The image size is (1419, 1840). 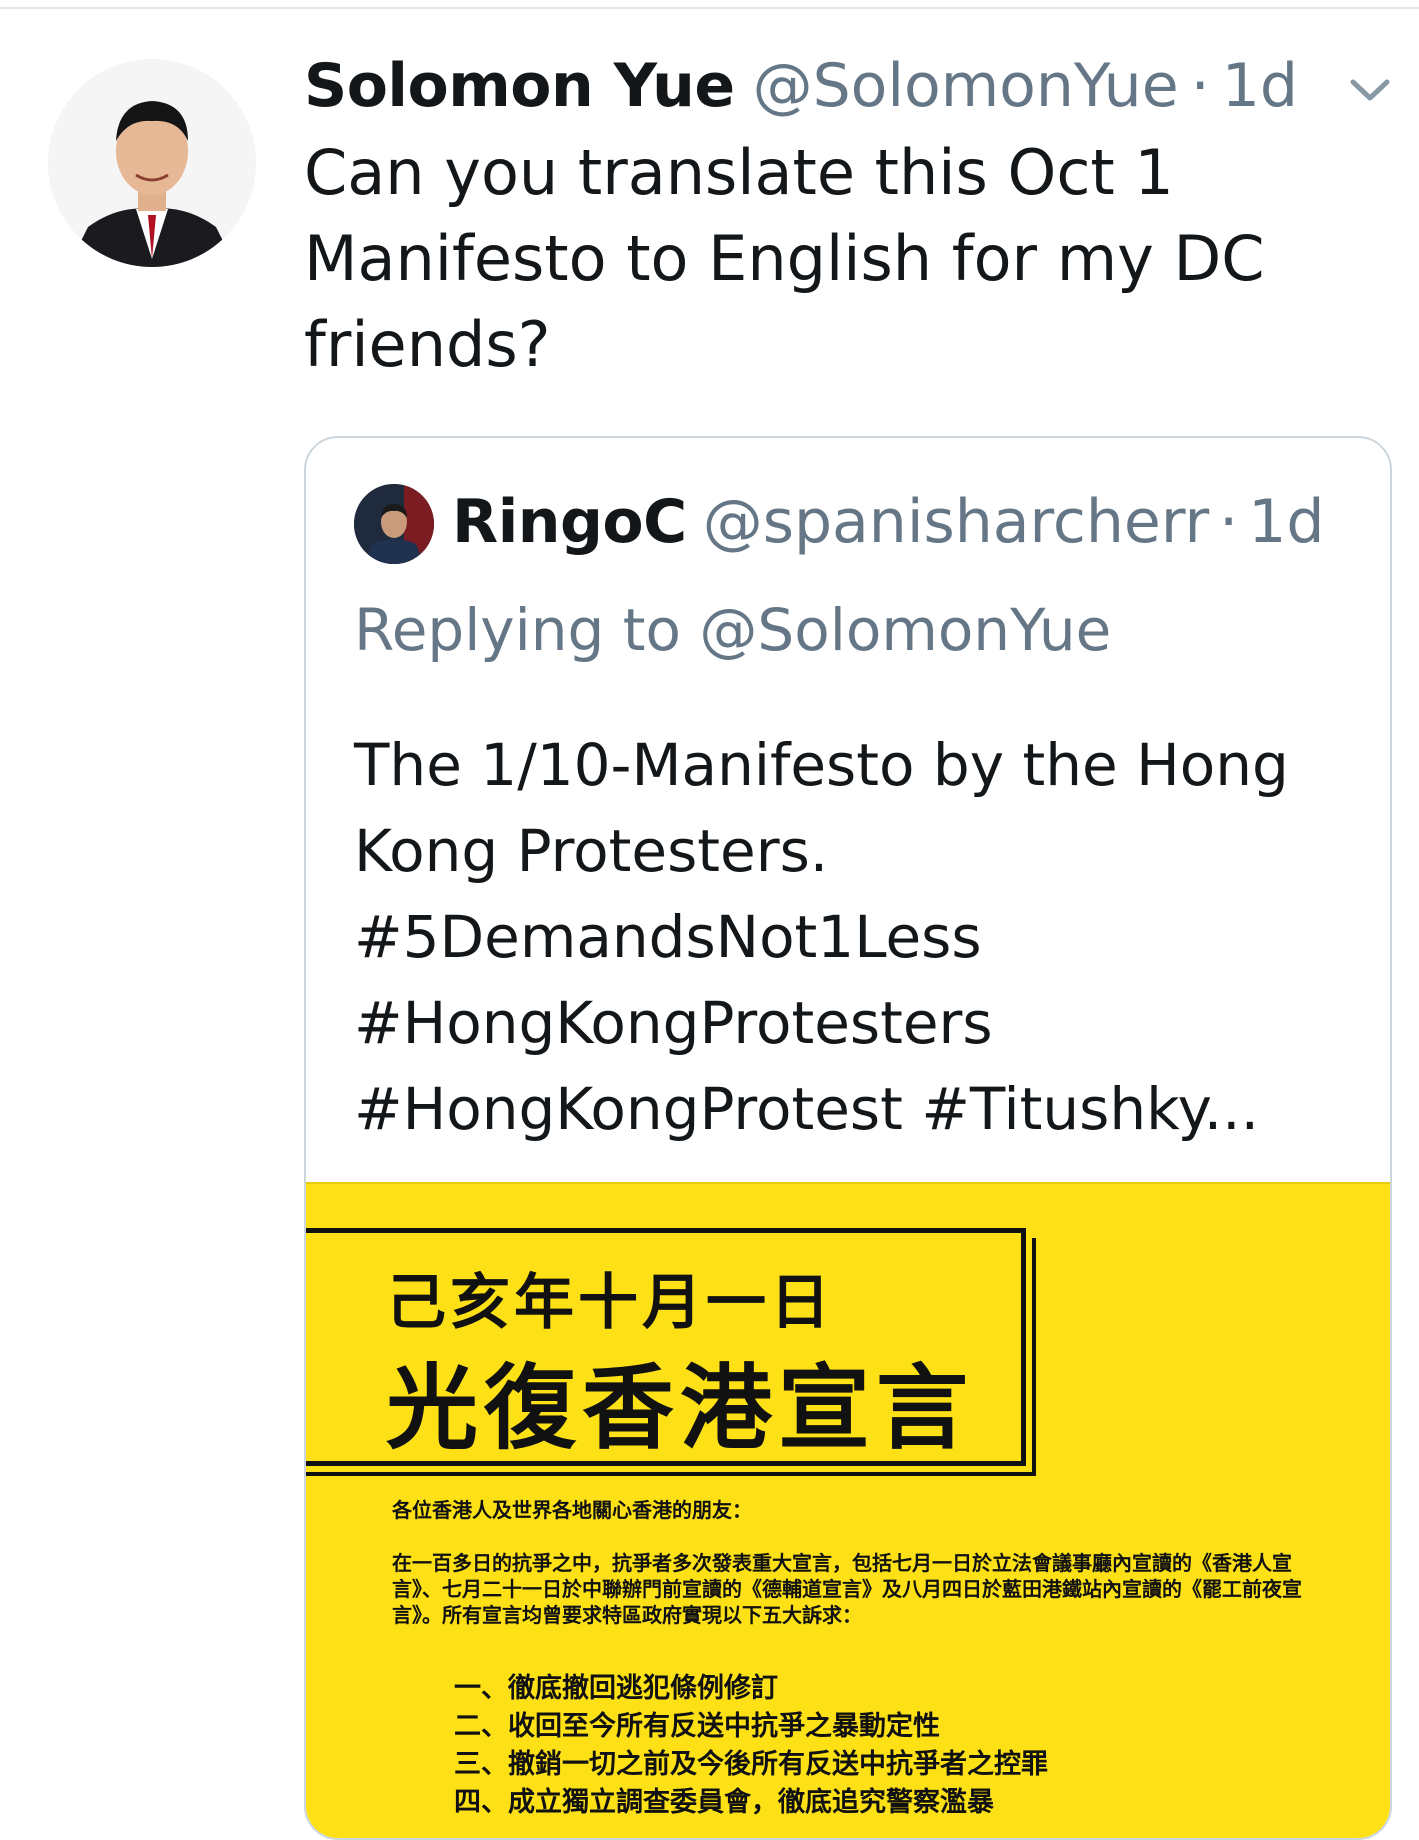 What do you see at coordinates (1260, 86) in the screenshot?
I see `tweet-time: 1d` at bounding box center [1260, 86].